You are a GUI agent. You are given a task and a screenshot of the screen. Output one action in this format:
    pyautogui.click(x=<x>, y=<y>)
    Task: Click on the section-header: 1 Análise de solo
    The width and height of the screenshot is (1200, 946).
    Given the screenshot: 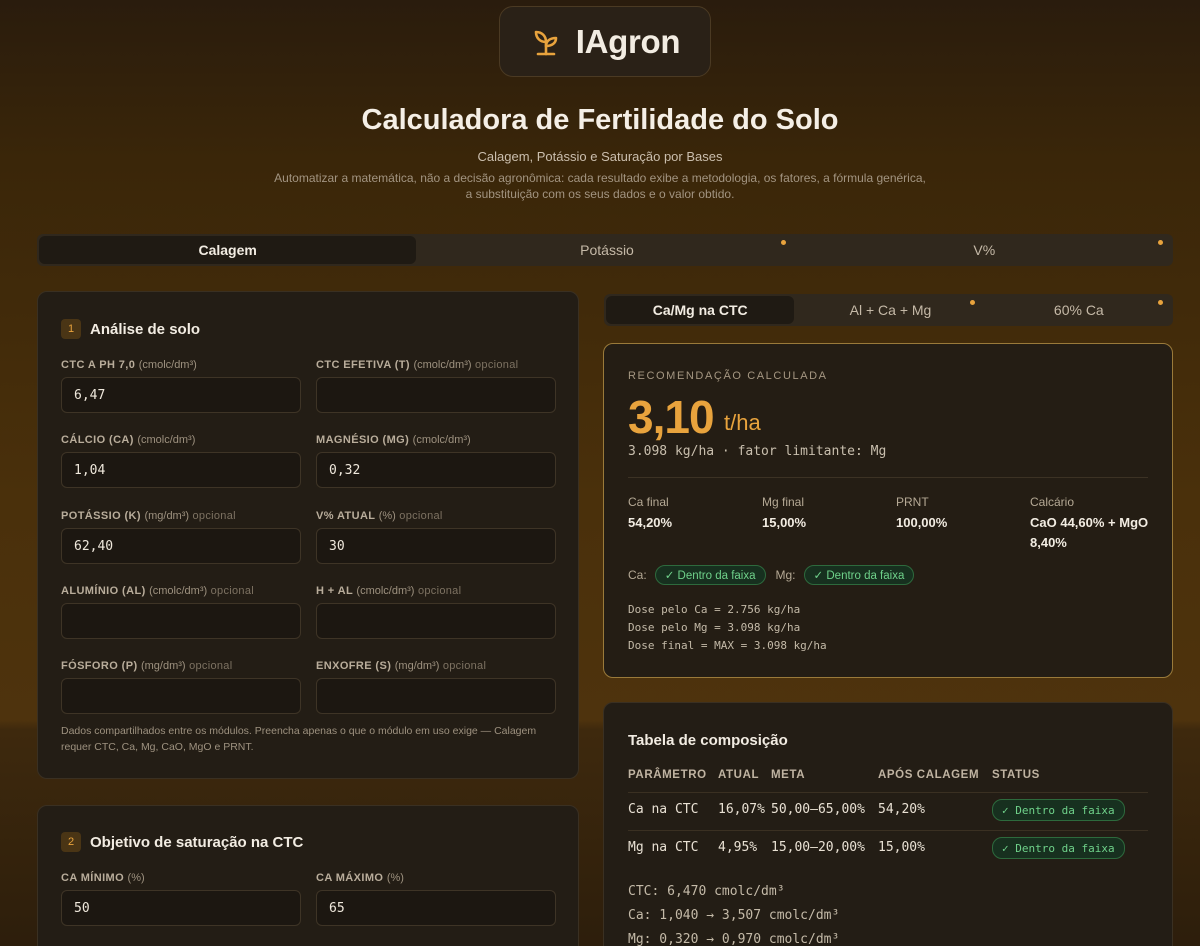 What is the action you would take?
    pyautogui.click(x=130, y=329)
    